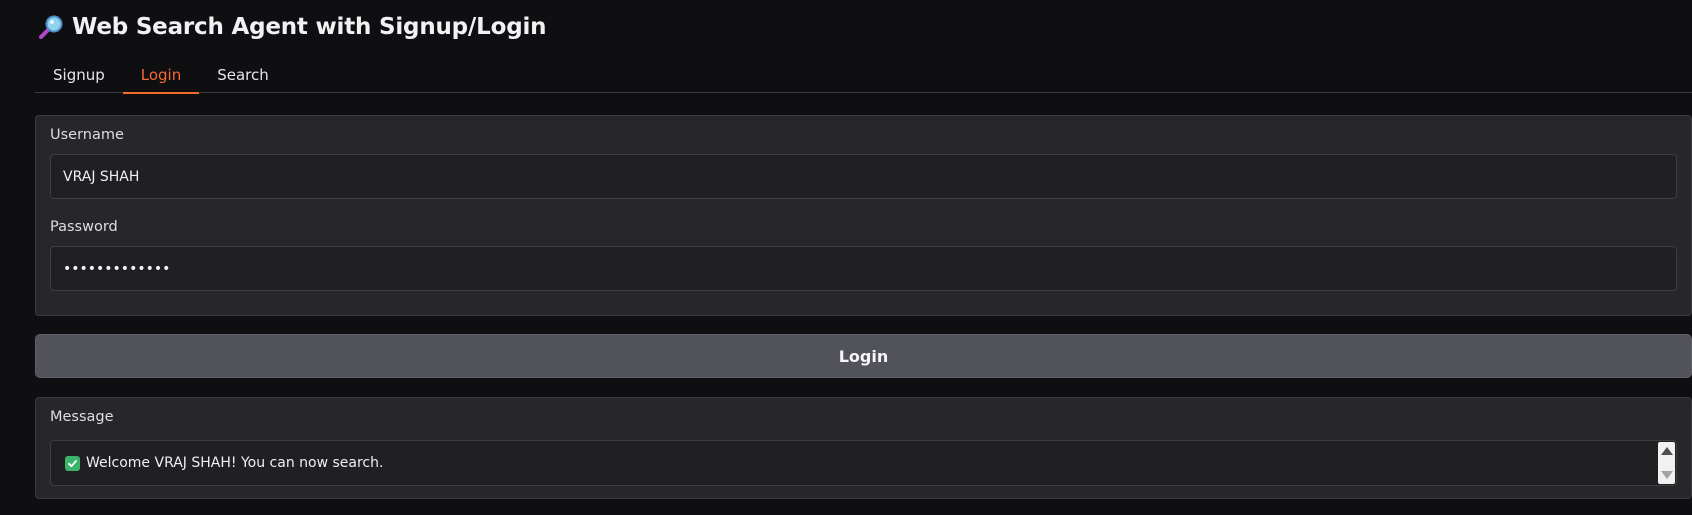 This screenshot has width=1692, height=515. Describe the element at coordinates (87, 135) in the screenshot. I see `username-label: Username` at that location.